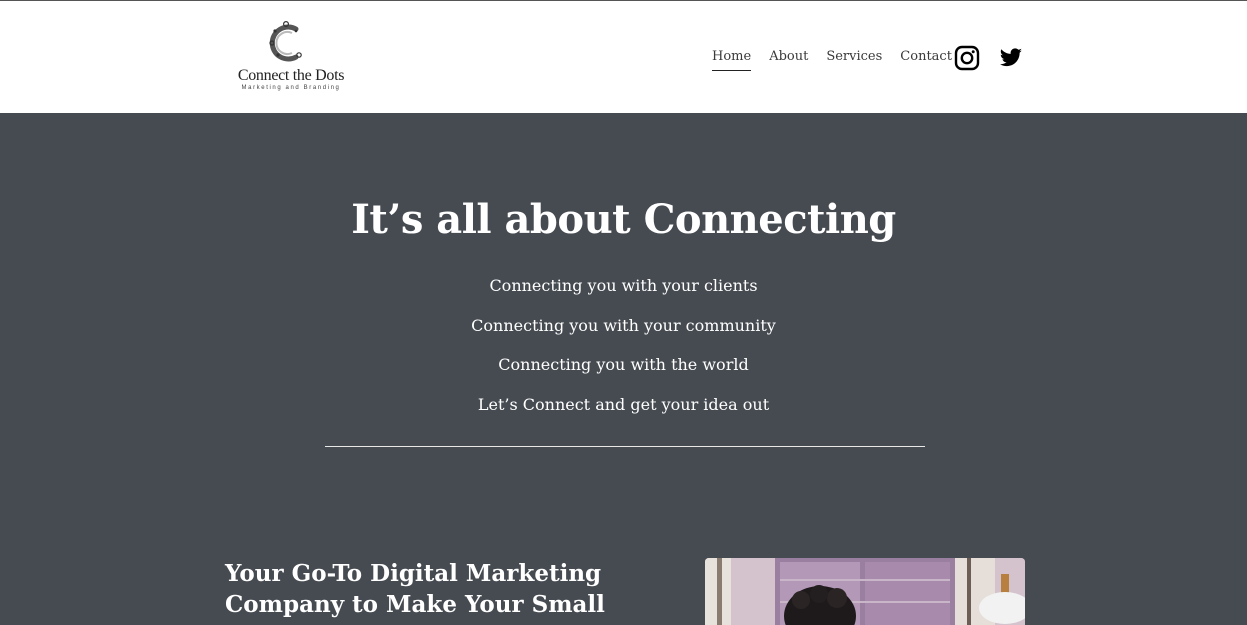 The width and height of the screenshot is (1247, 625). I want to click on nav-about-link: About, so click(788, 59).